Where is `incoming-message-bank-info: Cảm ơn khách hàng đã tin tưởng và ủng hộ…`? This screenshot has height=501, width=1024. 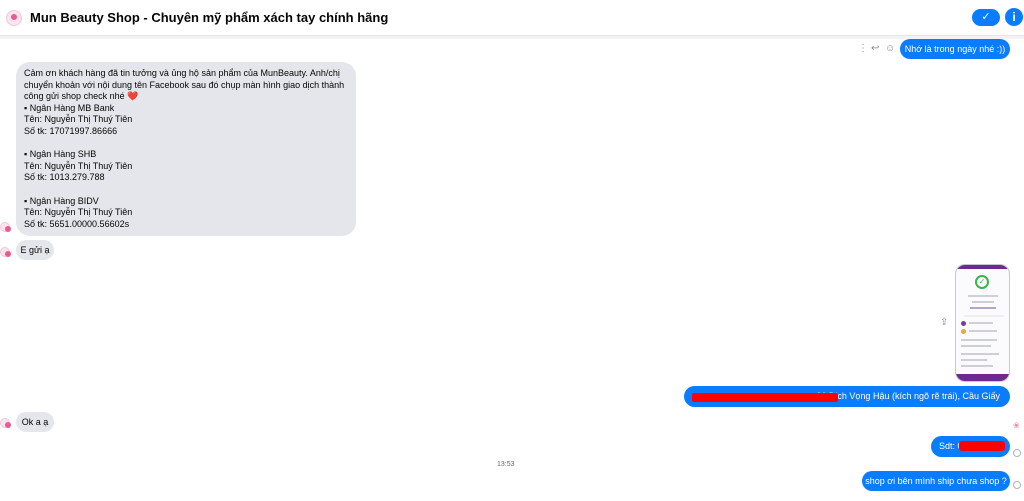
incoming-message-bank-info: Cảm ơn khách hàng đã tin tưởng và ủng hộ… is located at coordinates (186, 149).